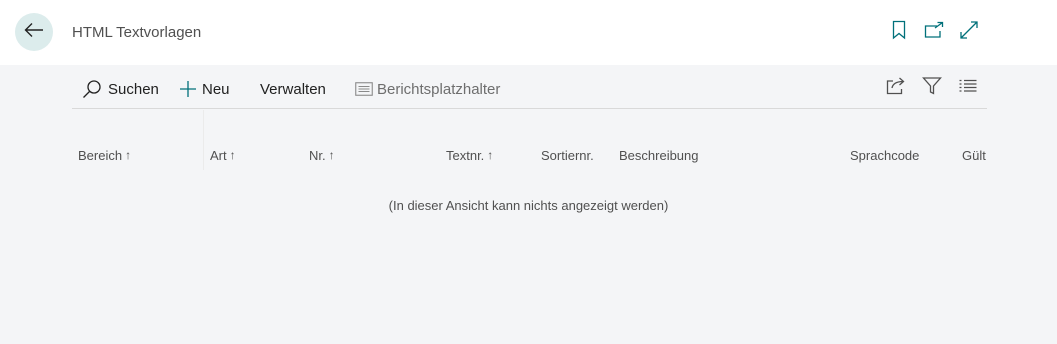  I want to click on list-view-icon, so click(968, 88).